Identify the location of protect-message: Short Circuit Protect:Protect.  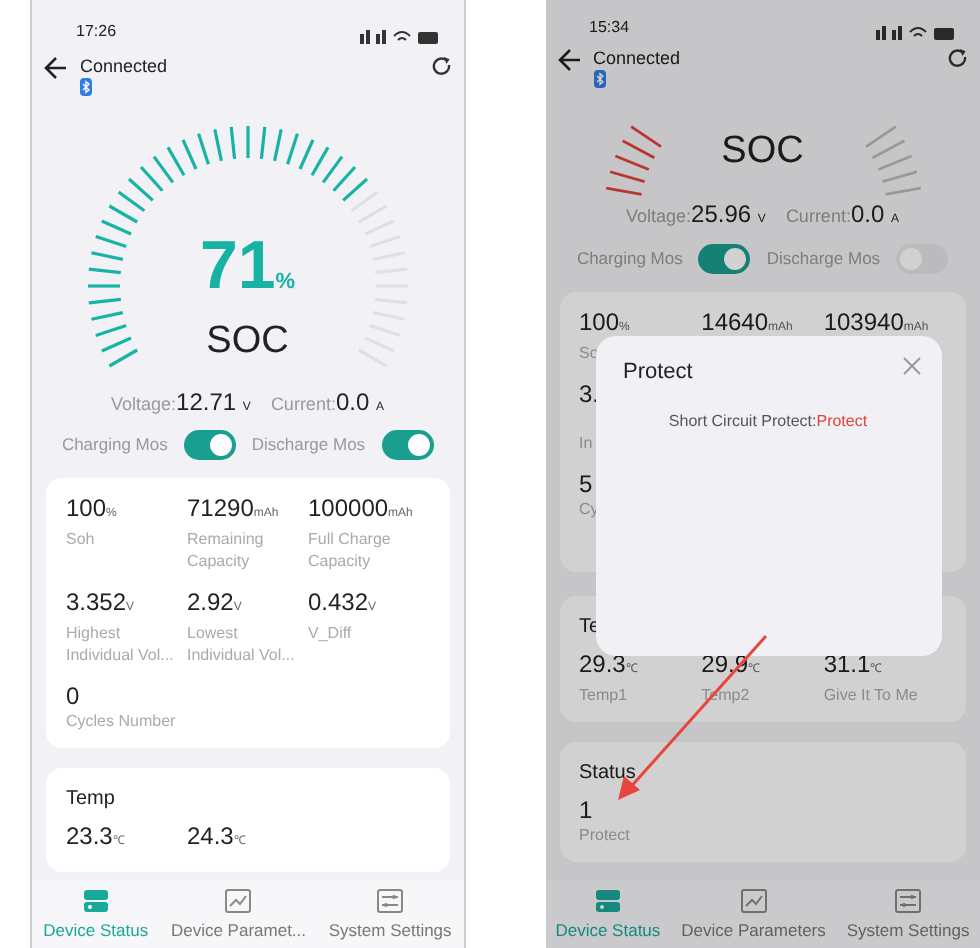
(768, 421).